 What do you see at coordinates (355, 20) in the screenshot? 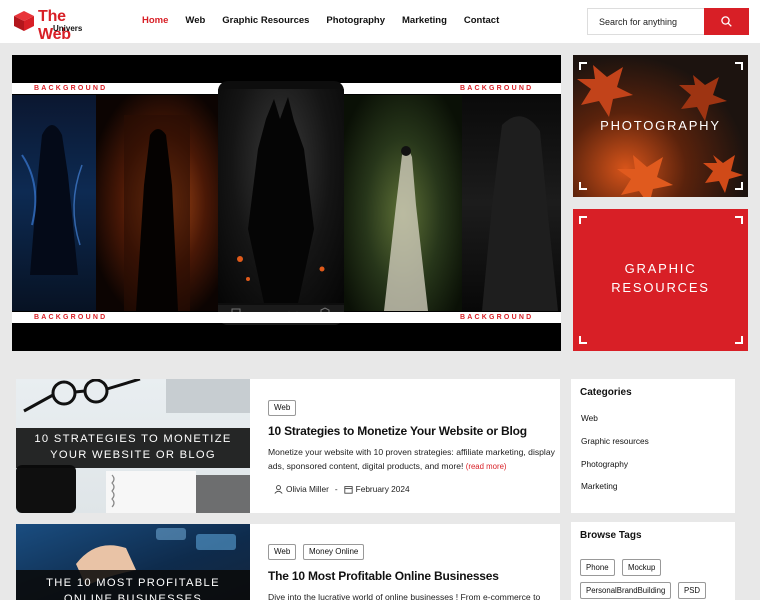
I see `nav-item-photography: Photography` at bounding box center [355, 20].